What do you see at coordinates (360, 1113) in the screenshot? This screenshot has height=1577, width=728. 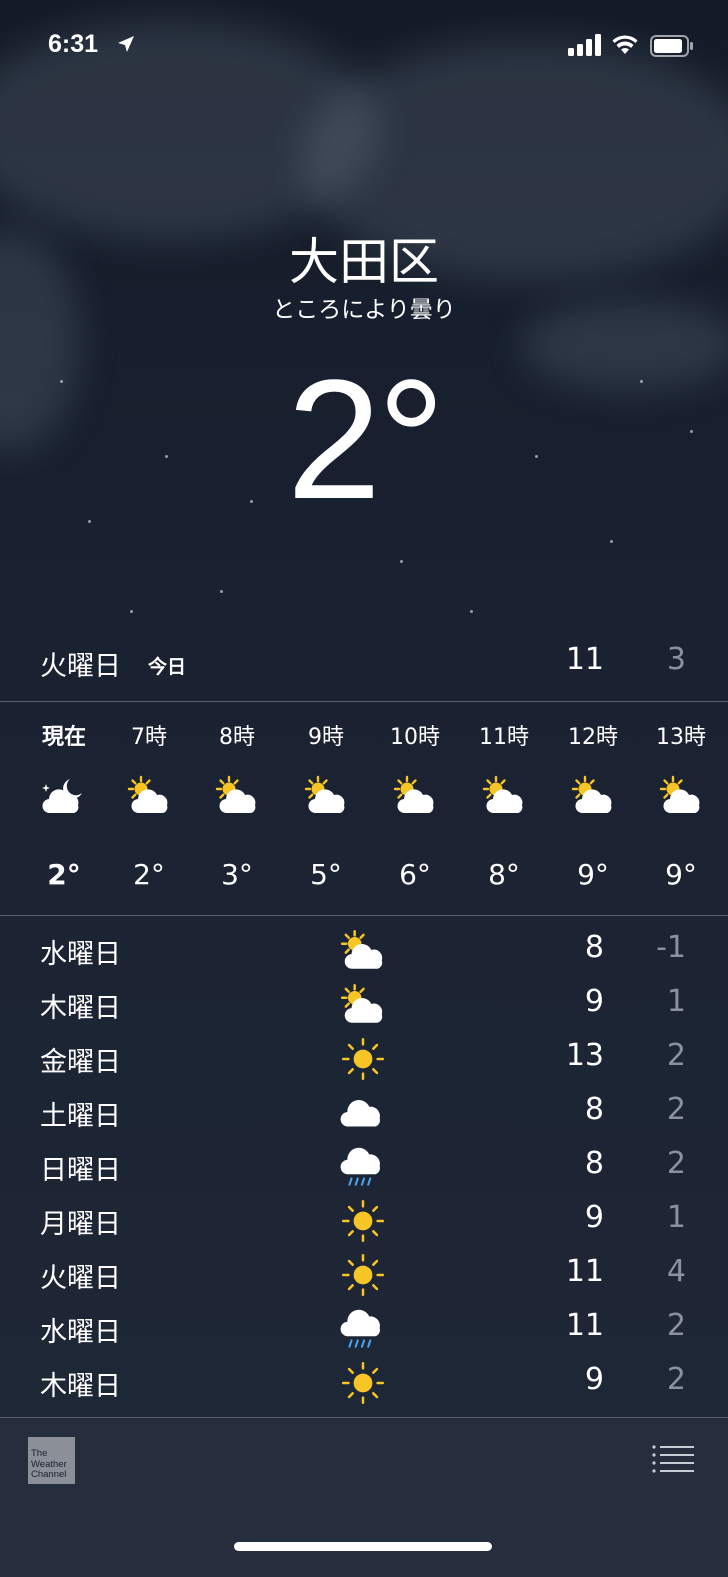 I see `cloud-icon` at bounding box center [360, 1113].